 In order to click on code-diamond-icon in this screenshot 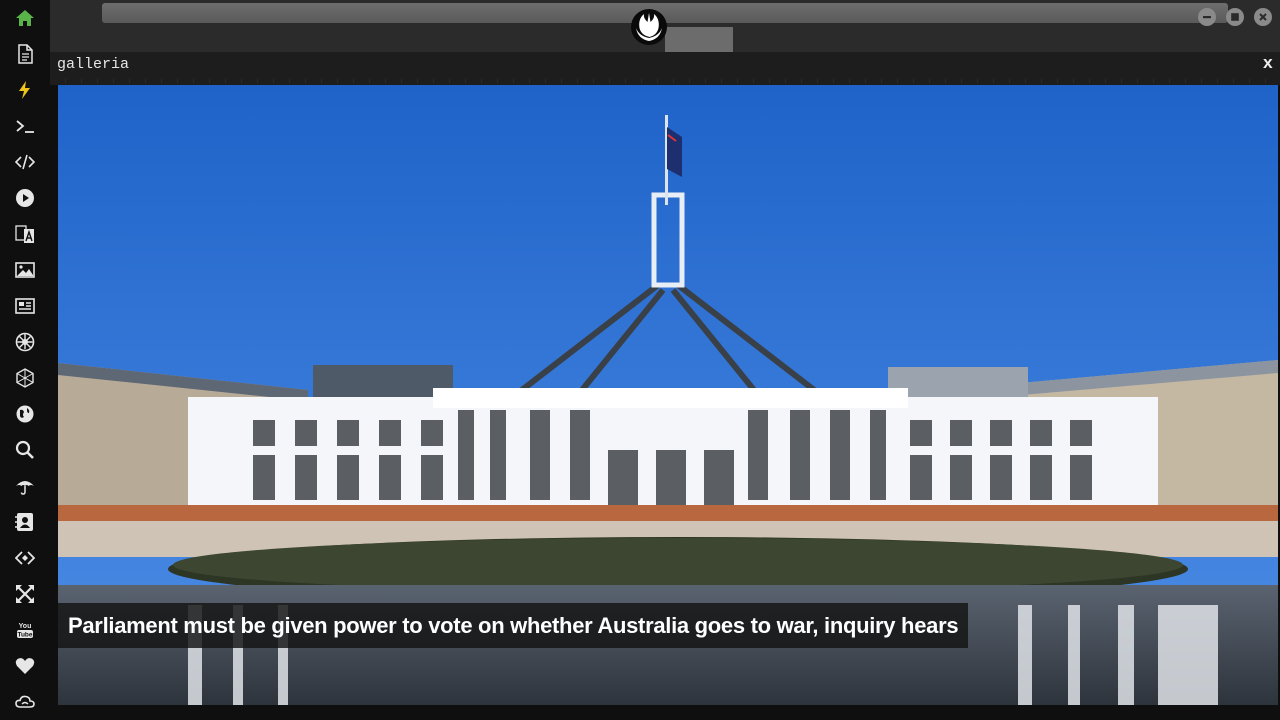, I will do `click(25, 558)`.